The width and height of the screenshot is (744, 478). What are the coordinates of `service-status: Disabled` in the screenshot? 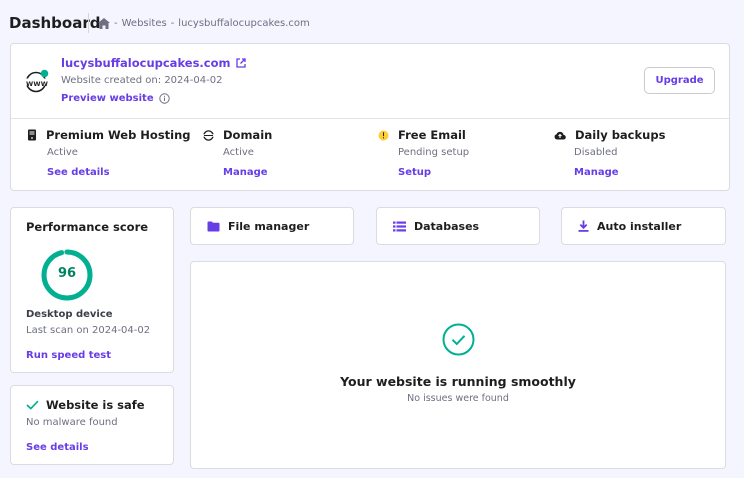 It's located at (596, 152).